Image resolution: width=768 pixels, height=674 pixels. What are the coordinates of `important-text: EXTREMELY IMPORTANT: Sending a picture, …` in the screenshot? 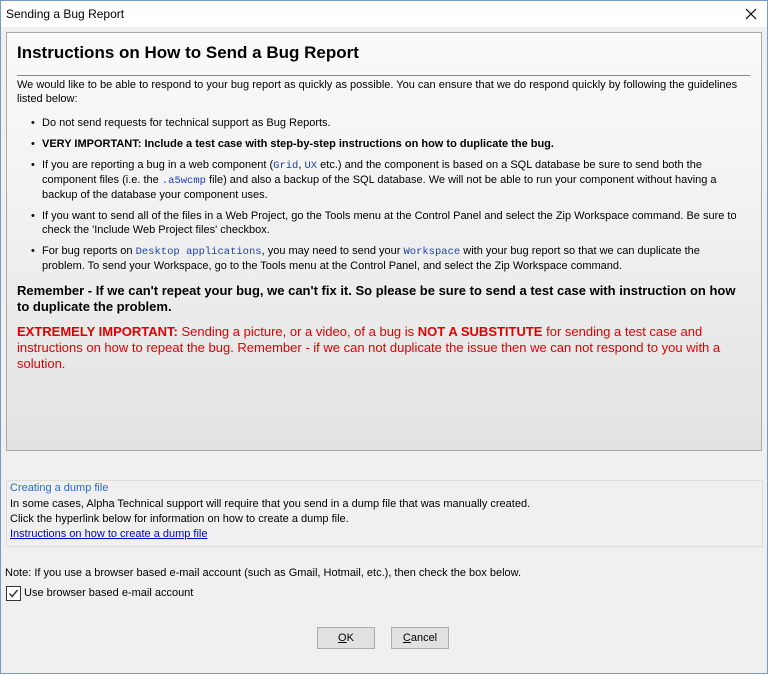 It's located at (369, 347).